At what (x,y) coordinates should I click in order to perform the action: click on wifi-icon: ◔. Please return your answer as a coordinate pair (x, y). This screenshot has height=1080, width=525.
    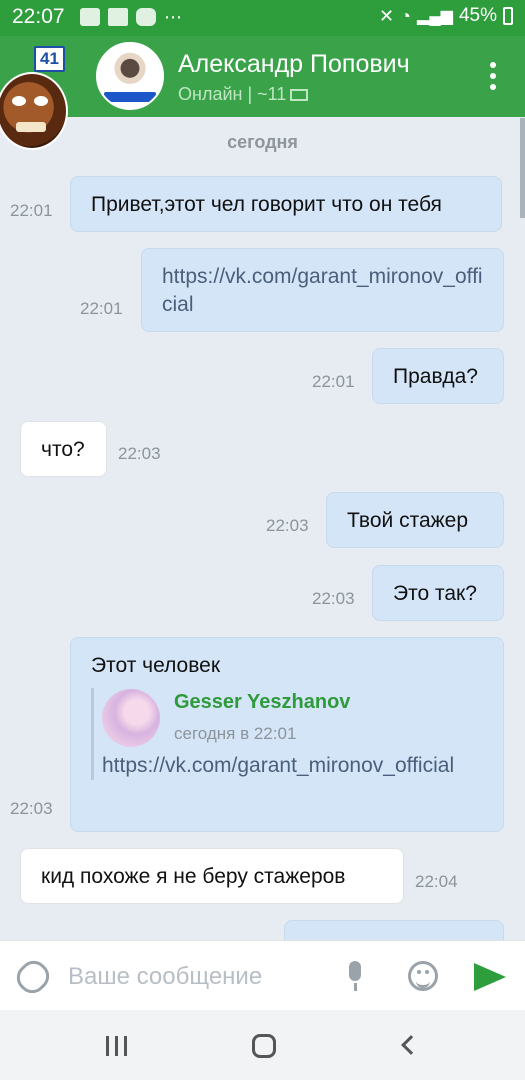
    Looking at the image, I should click on (406, 15).